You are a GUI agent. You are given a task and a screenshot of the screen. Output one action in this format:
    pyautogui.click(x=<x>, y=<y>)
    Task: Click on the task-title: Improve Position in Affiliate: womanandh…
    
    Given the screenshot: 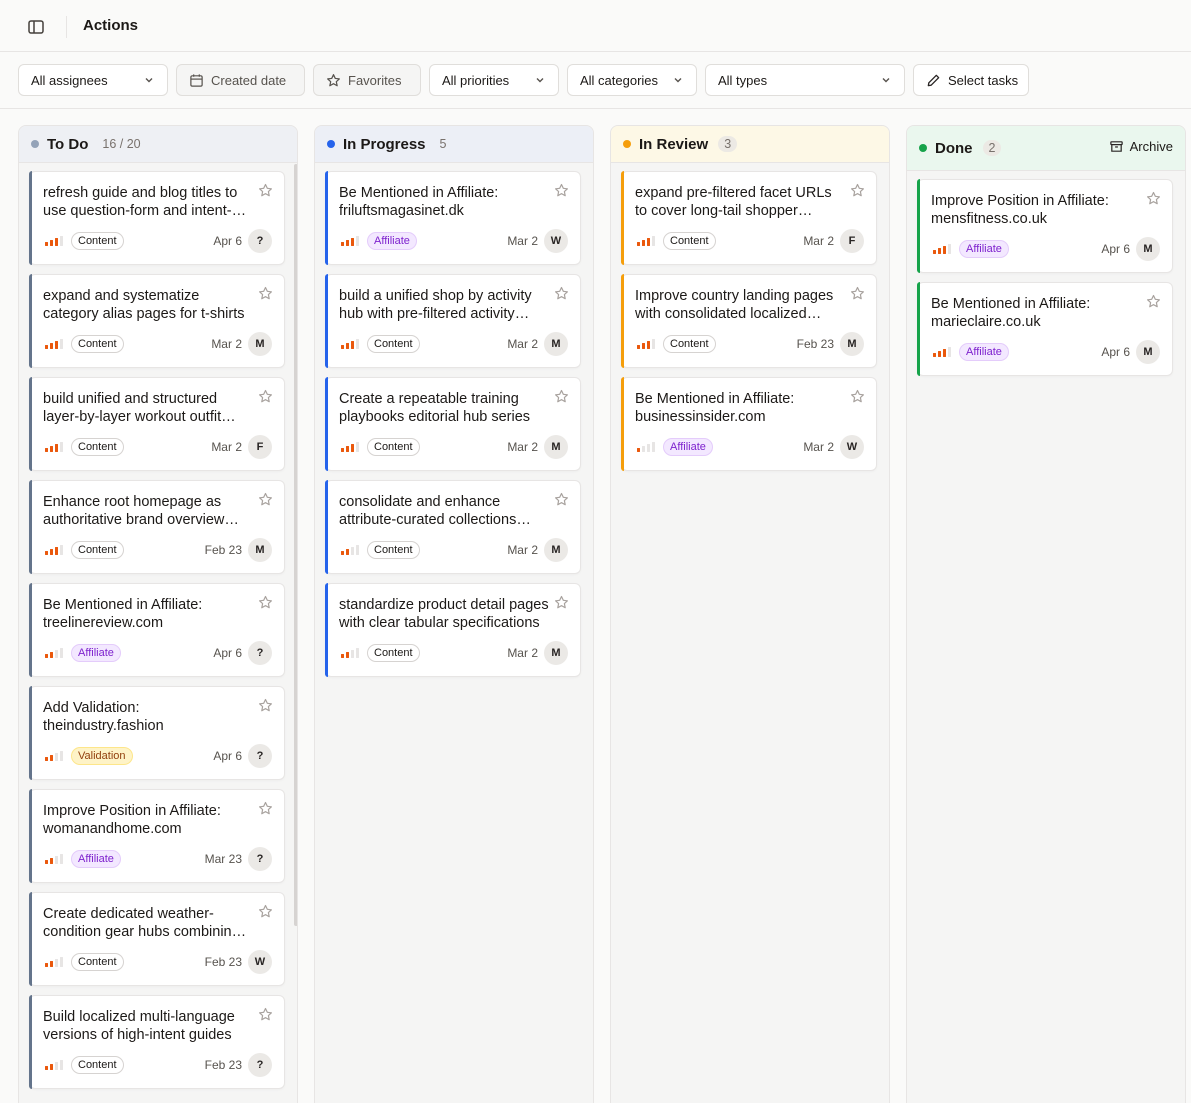 What is the action you would take?
    pyautogui.click(x=132, y=820)
    